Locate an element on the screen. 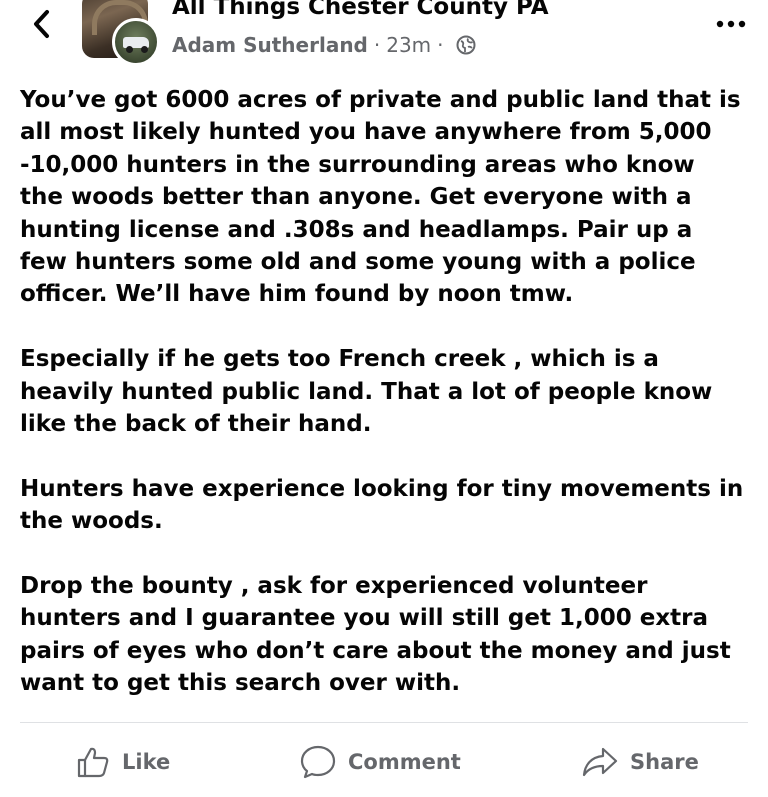  post-actions-bar: Like Comment Share is located at coordinates (384, 760).